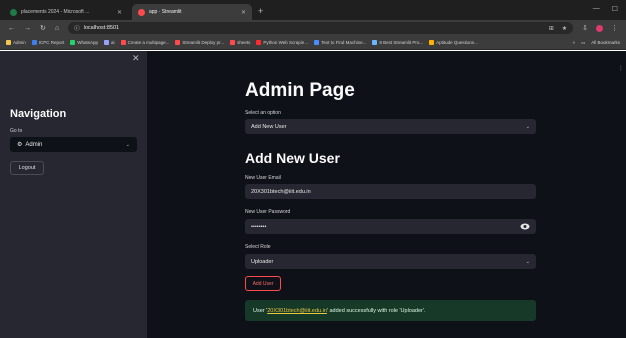 The image size is (626, 338). What do you see at coordinates (77, 28) in the screenshot?
I see `site-info-icon: ⓘ` at bounding box center [77, 28].